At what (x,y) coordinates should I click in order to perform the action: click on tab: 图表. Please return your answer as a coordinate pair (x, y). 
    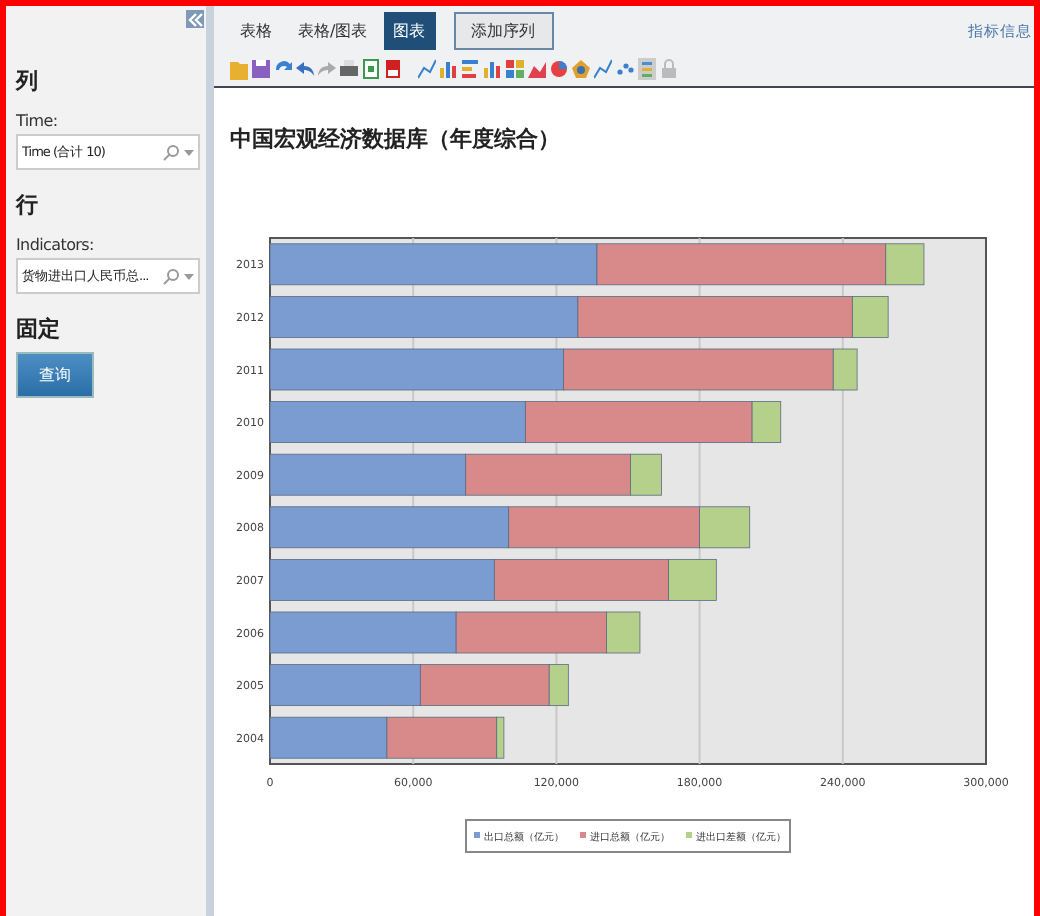
    Looking at the image, I should click on (409, 31).